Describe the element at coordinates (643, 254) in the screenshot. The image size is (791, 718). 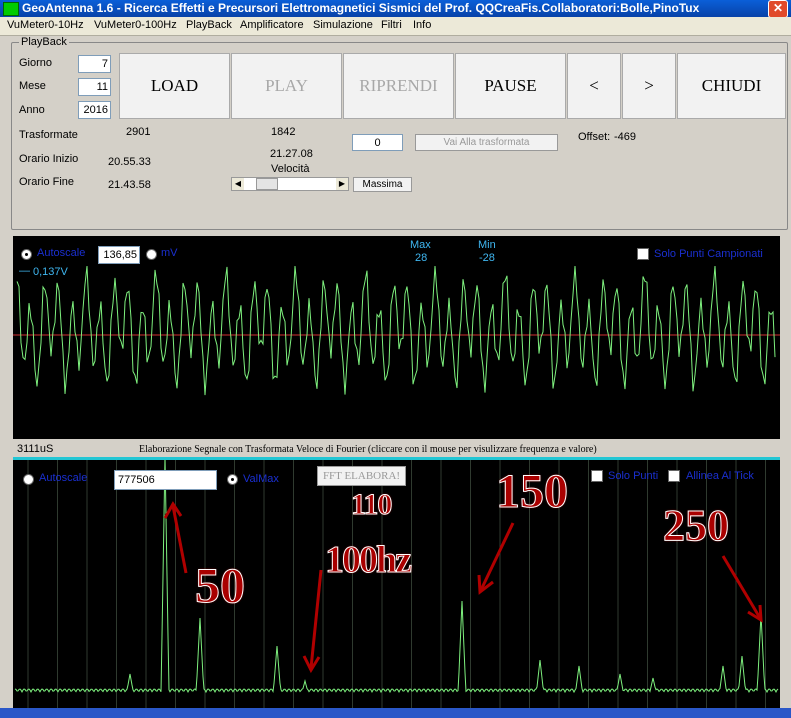
I see `solo-punti-campionati-checkbox` at that location.